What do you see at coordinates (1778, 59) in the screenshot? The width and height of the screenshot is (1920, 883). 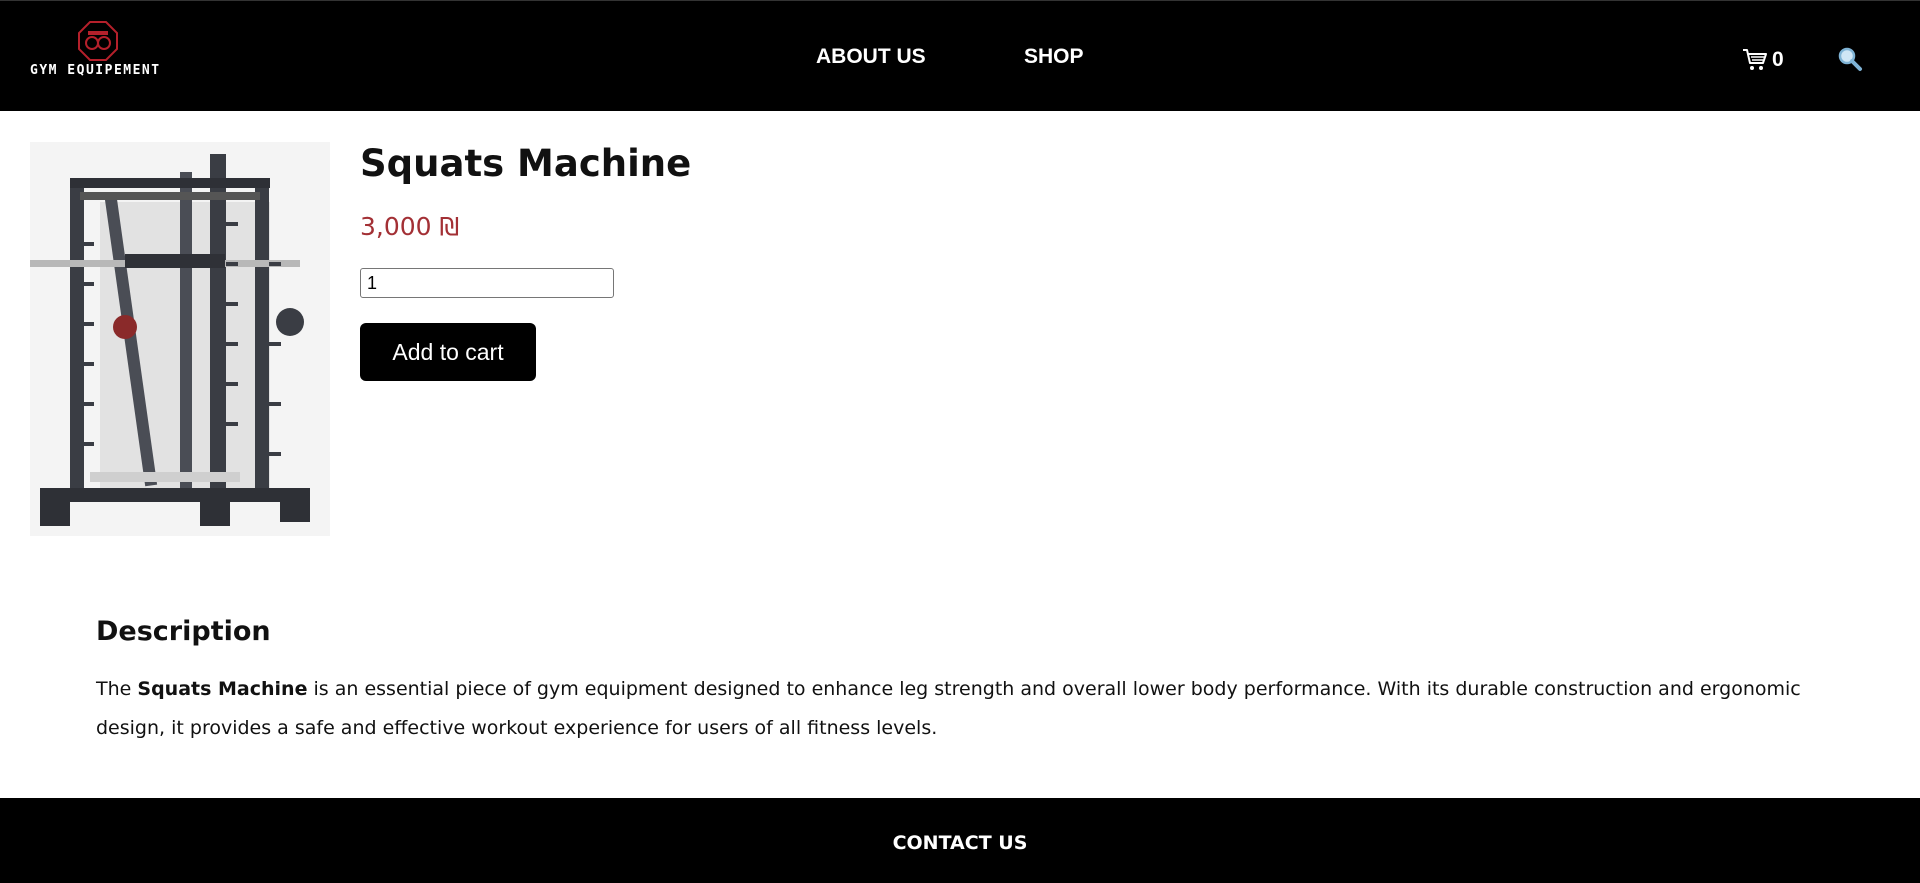 I see `cart-count: 0` at bounding box center [1778, 59].